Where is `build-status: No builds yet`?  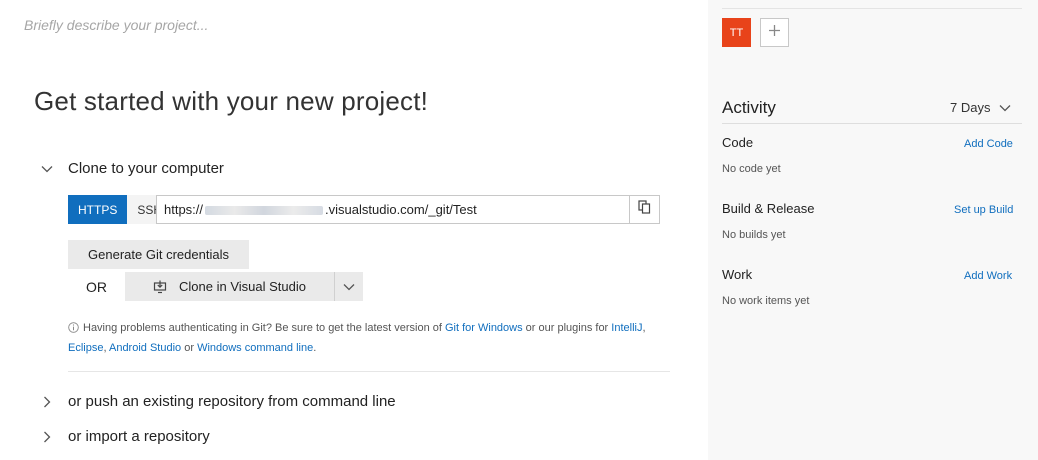
build-status: No builds yet is located at coordinates (754, 235).